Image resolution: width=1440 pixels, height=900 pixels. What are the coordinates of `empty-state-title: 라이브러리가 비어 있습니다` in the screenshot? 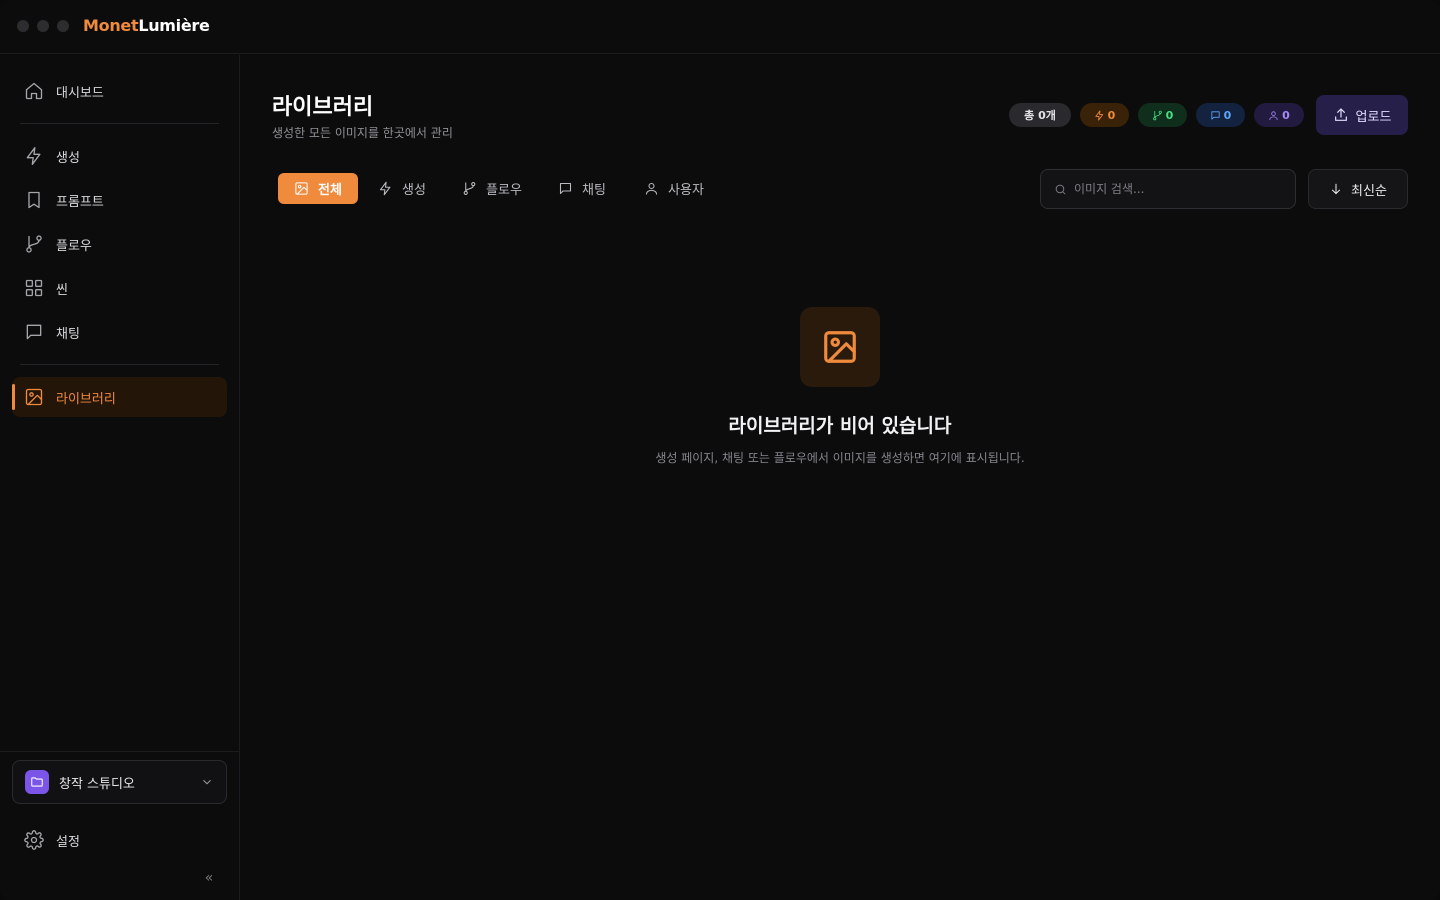 It's located at (840, 426).